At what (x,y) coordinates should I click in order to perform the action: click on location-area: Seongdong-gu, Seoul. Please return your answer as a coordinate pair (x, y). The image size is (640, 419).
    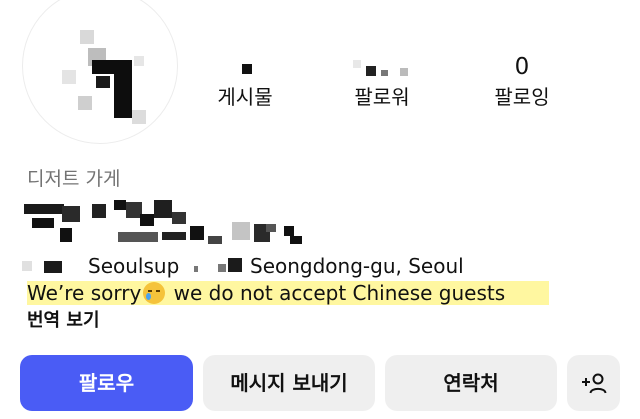
    Looking at the image, I should click on (357, 266).